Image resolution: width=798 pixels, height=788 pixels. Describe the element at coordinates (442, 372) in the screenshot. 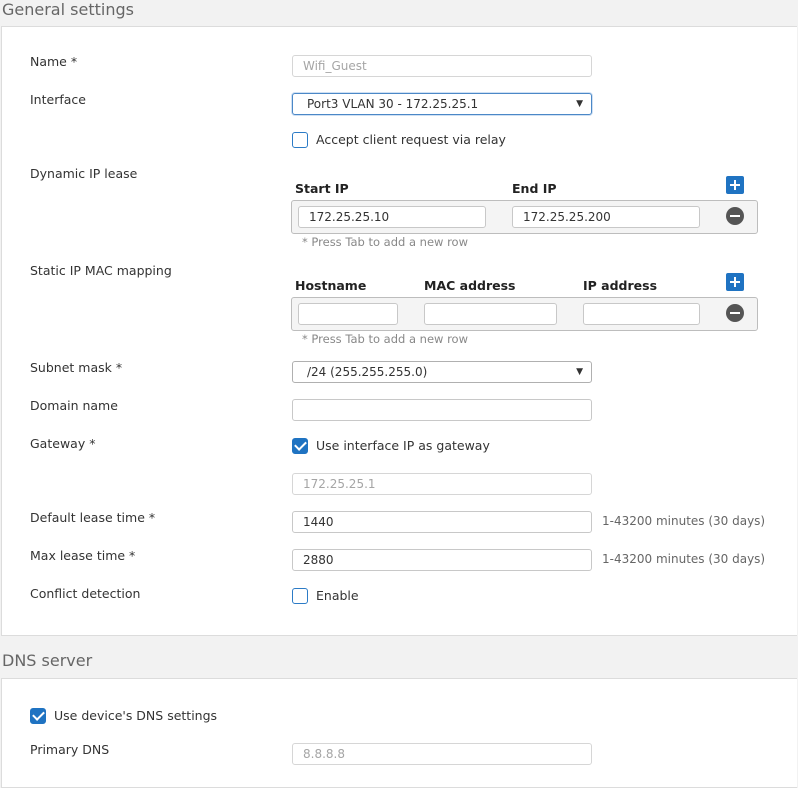

I see `subnet-mask-select: /24 (255.255.255.0) ▼` at that location.